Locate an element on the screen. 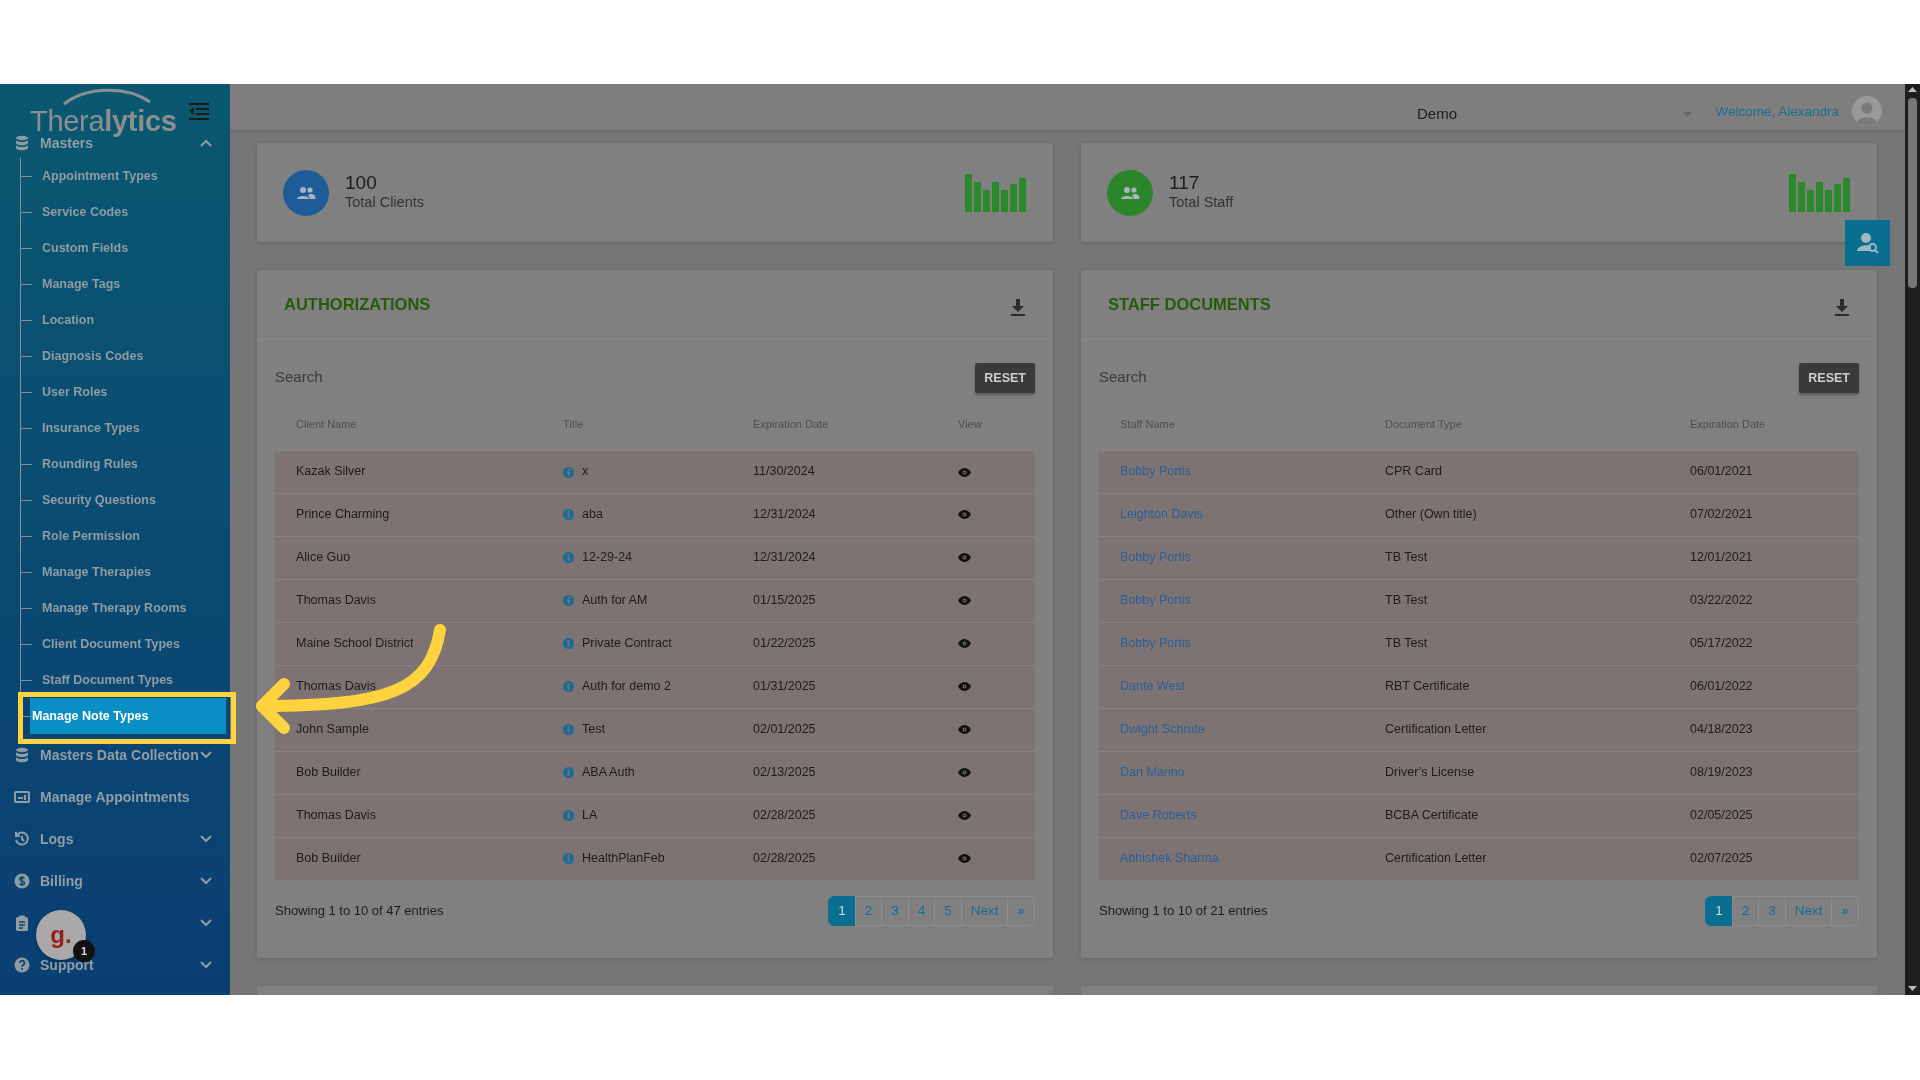 Image resolution: width=1920 pixels, height=1080 pixels. submenu-item: Appointment Types is located at coordinates (100, 176).